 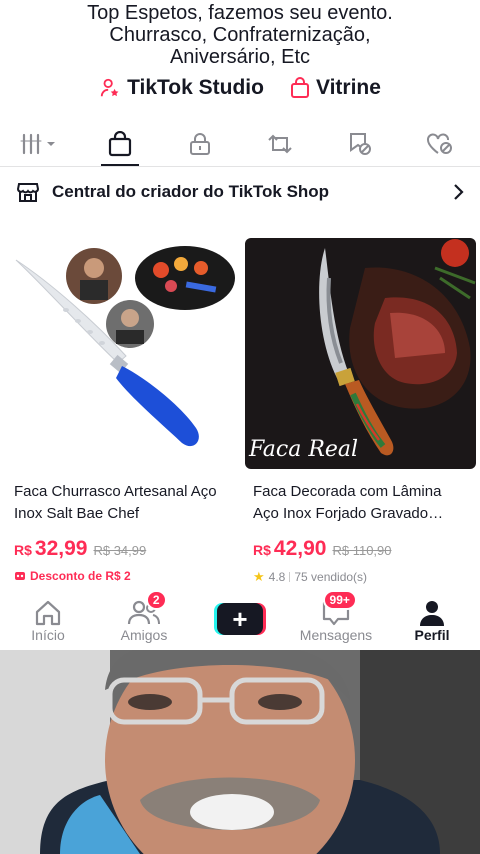 What do you see at coordinates (144, 635) in the screenshot?
I see `nav-label: Amigos` at bounding box center [144, 635].